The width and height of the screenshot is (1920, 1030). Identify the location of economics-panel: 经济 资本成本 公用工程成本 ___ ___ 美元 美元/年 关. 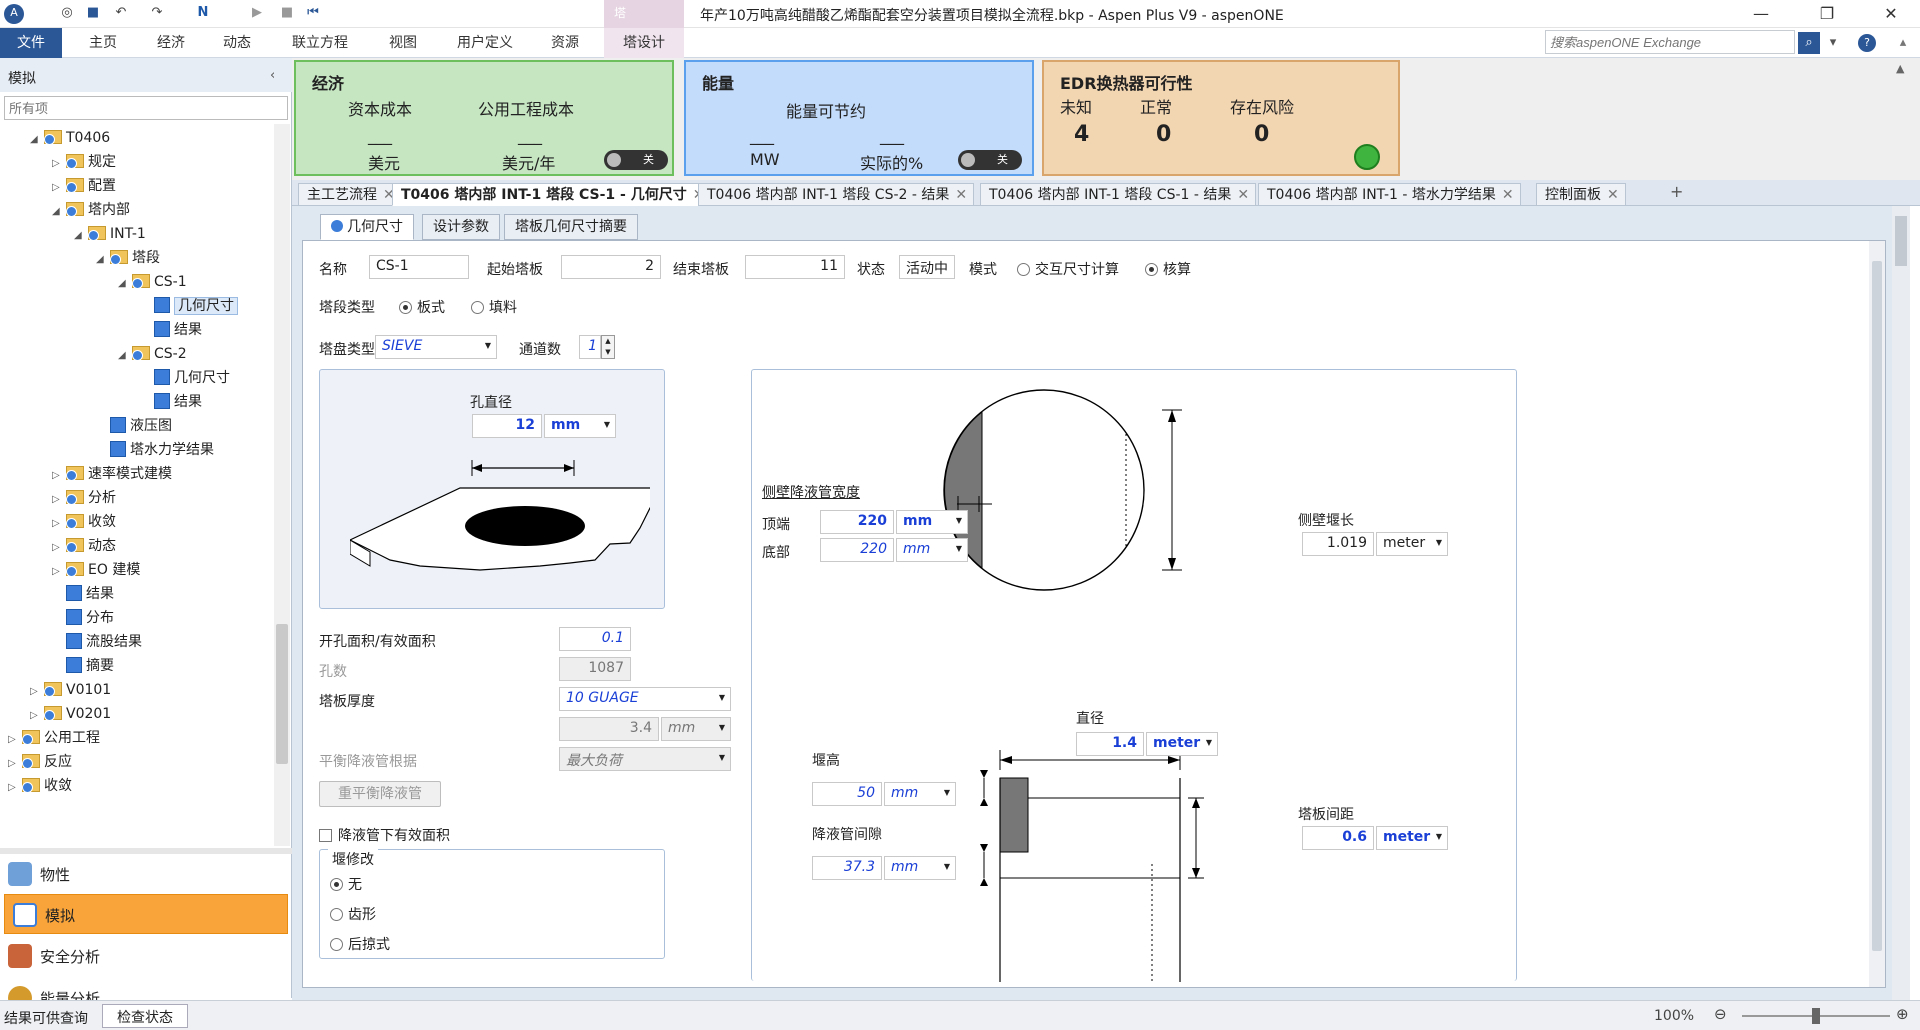
(484, 118).